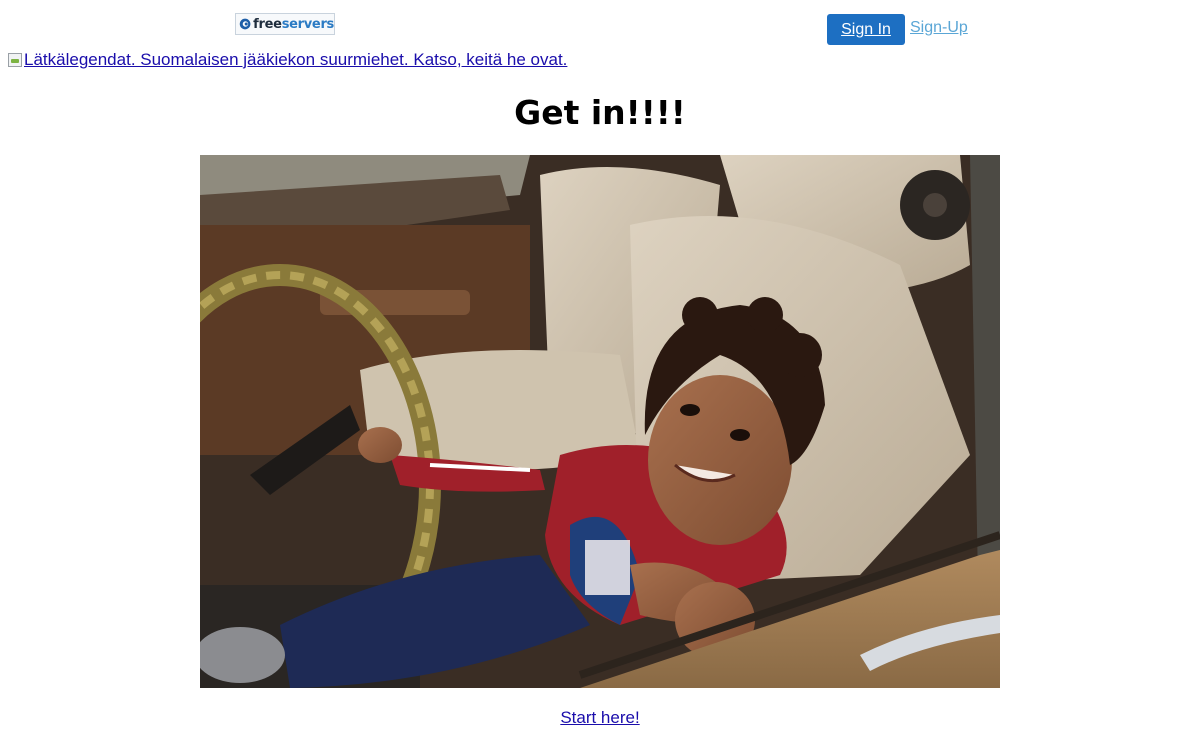 This screenshot has width=1200, height=740. I want to click on sign-in-button: Sign In, so click(866, 29).